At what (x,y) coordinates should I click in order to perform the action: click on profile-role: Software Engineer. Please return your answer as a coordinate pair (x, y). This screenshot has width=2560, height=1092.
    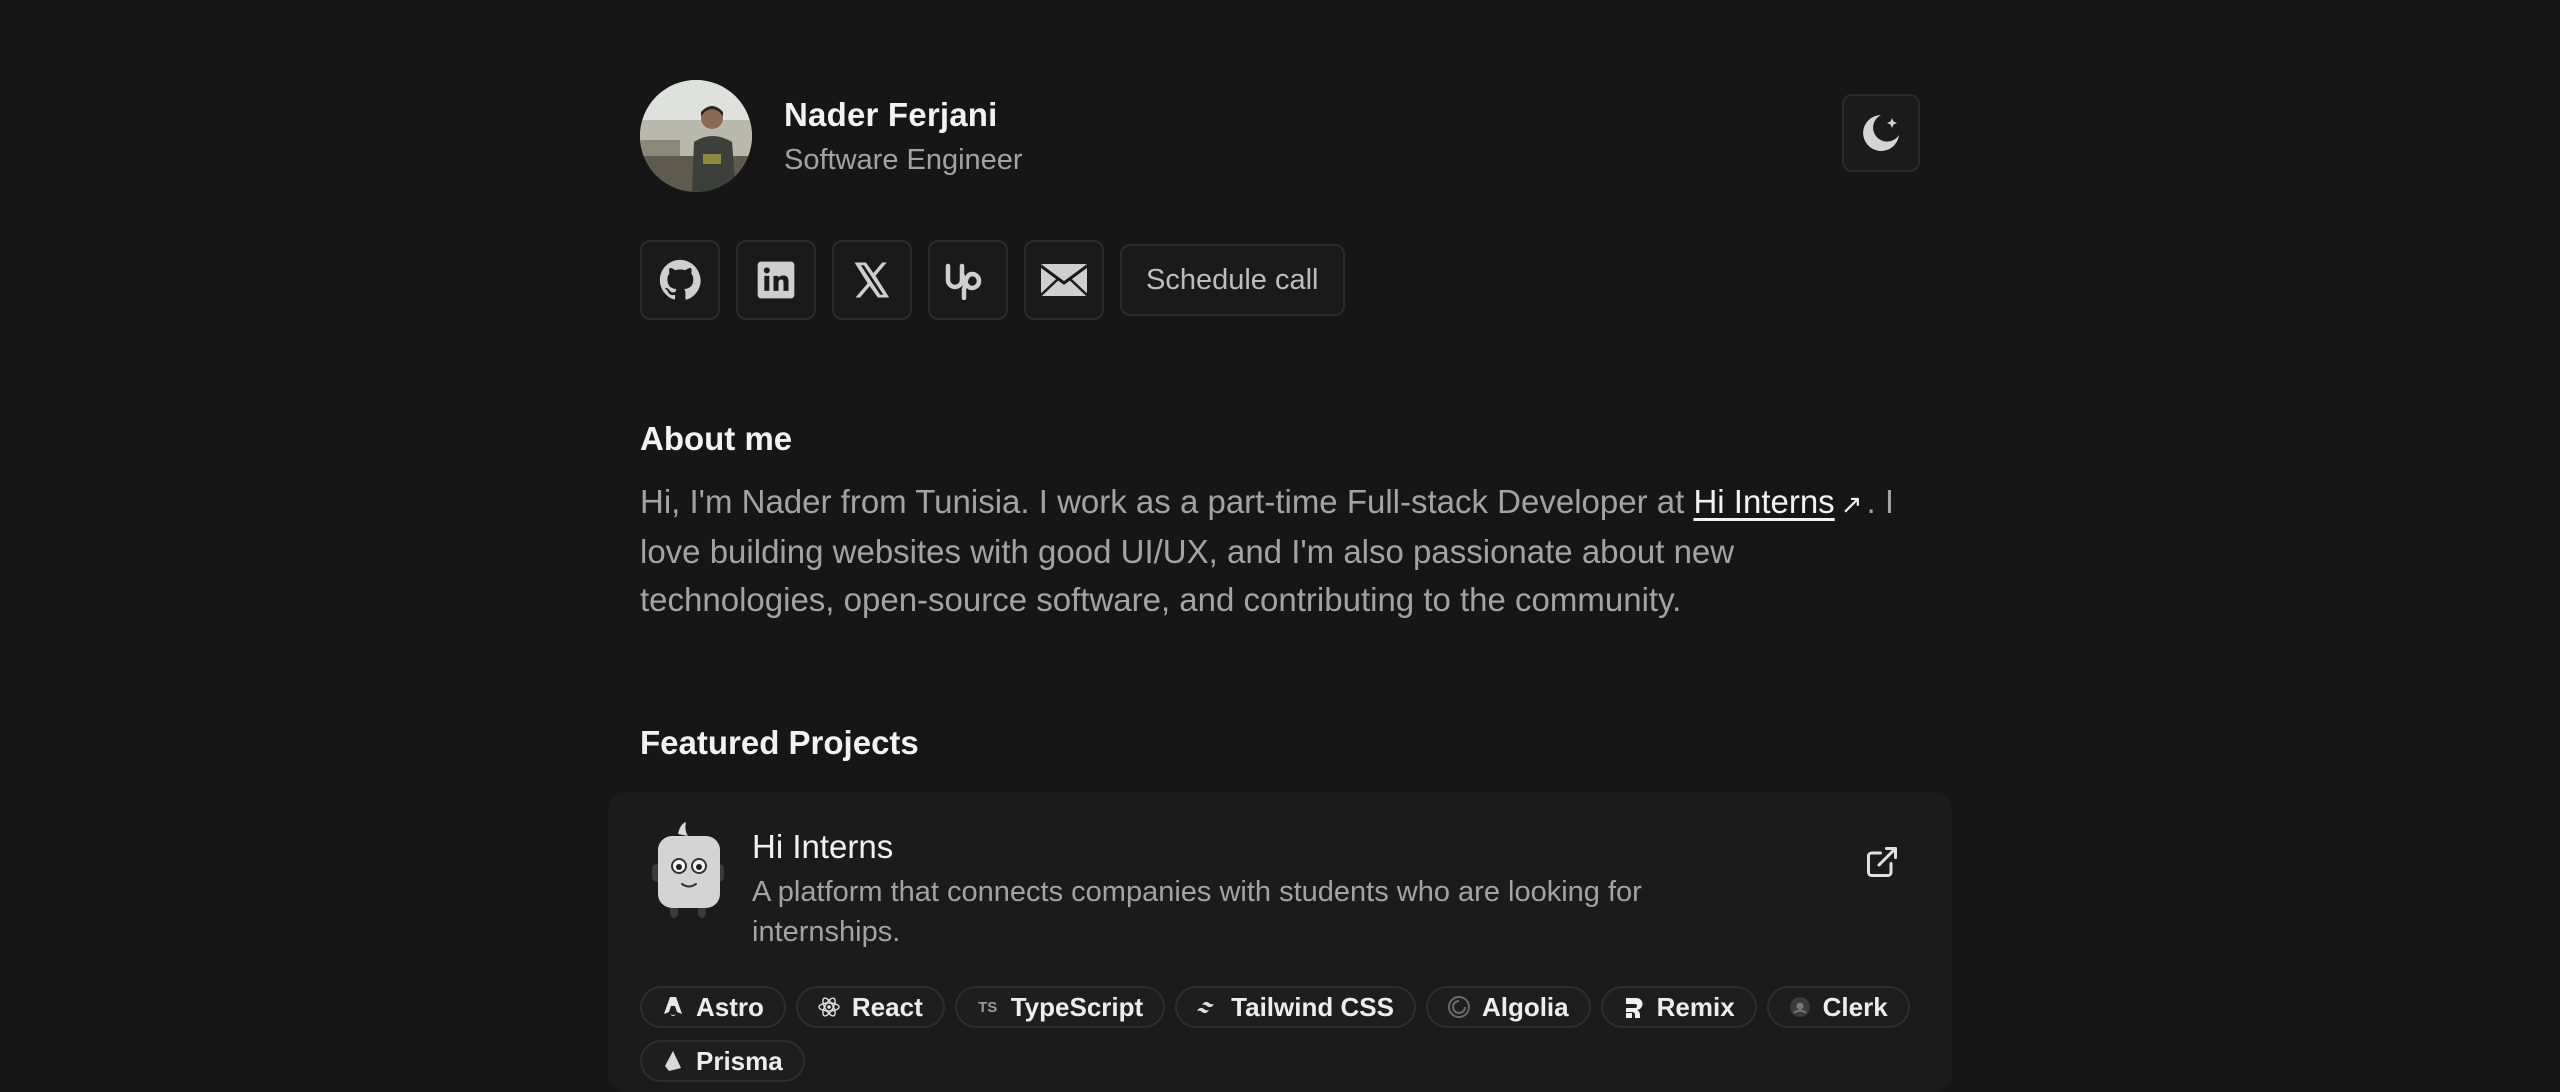
    Looking at the image, I should click on (903, 160).